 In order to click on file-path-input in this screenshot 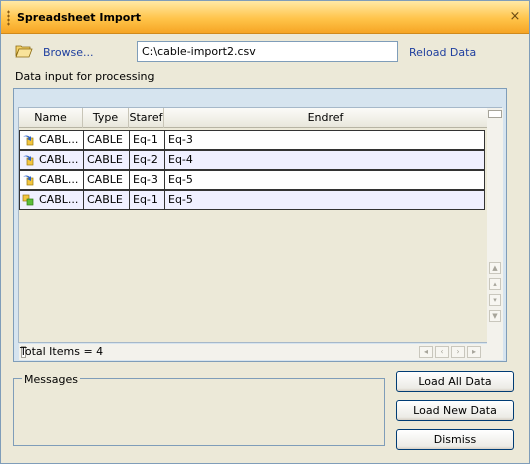, I will do `click(267, 51)`.